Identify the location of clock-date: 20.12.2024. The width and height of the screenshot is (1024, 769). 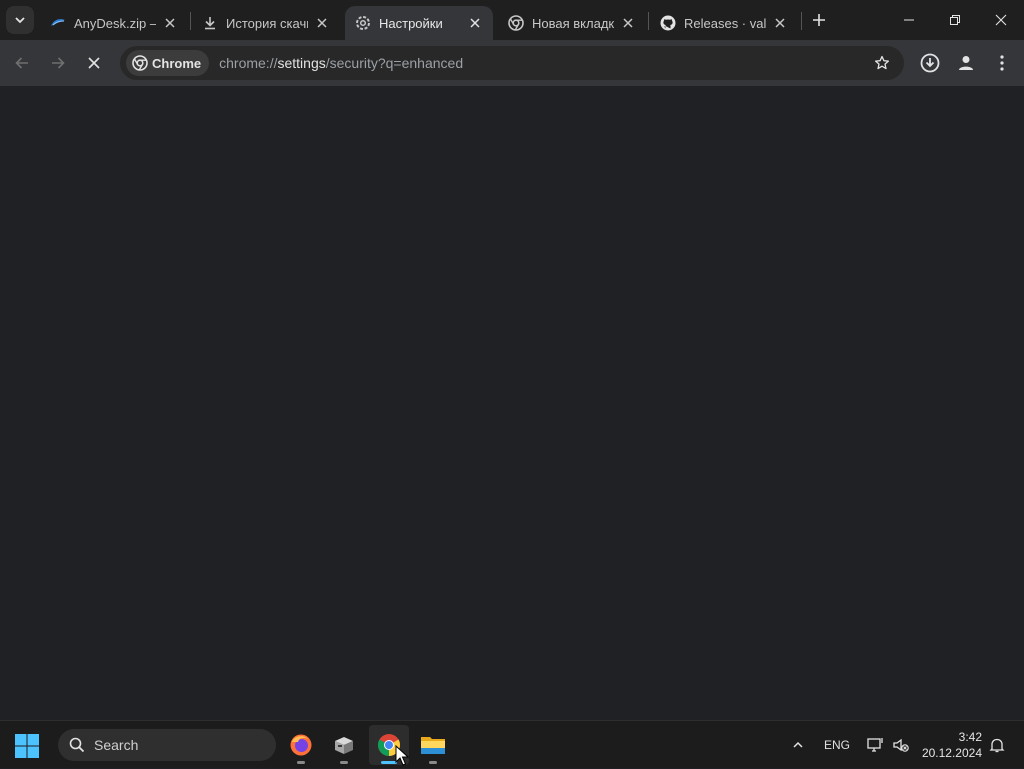
(951, 753).